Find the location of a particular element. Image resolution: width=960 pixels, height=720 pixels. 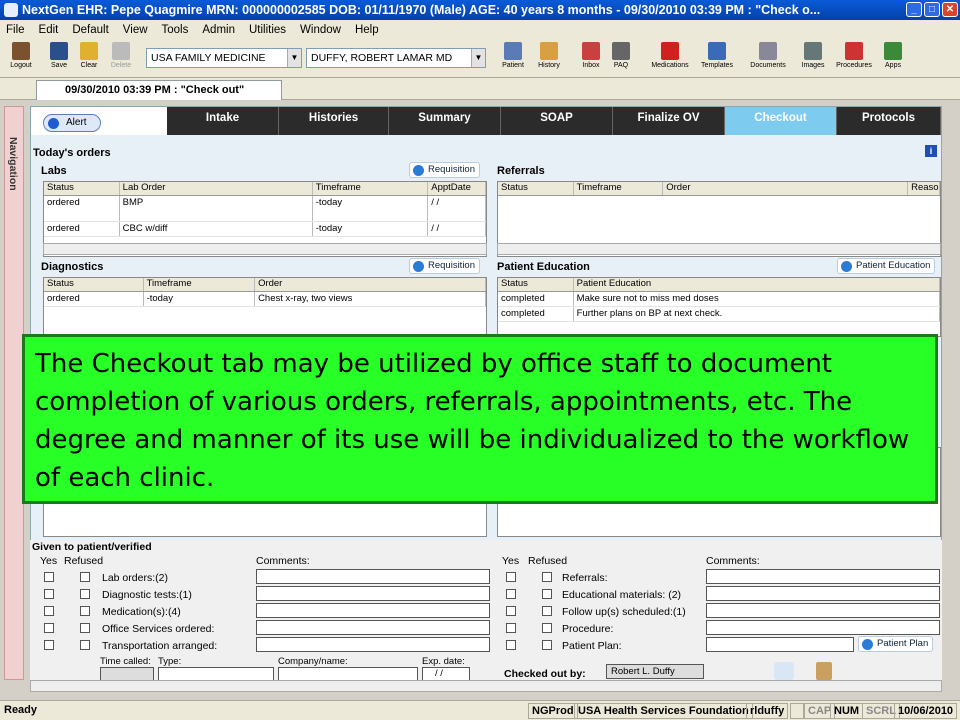

clipboard-icon is located at coordinates (824, 671).